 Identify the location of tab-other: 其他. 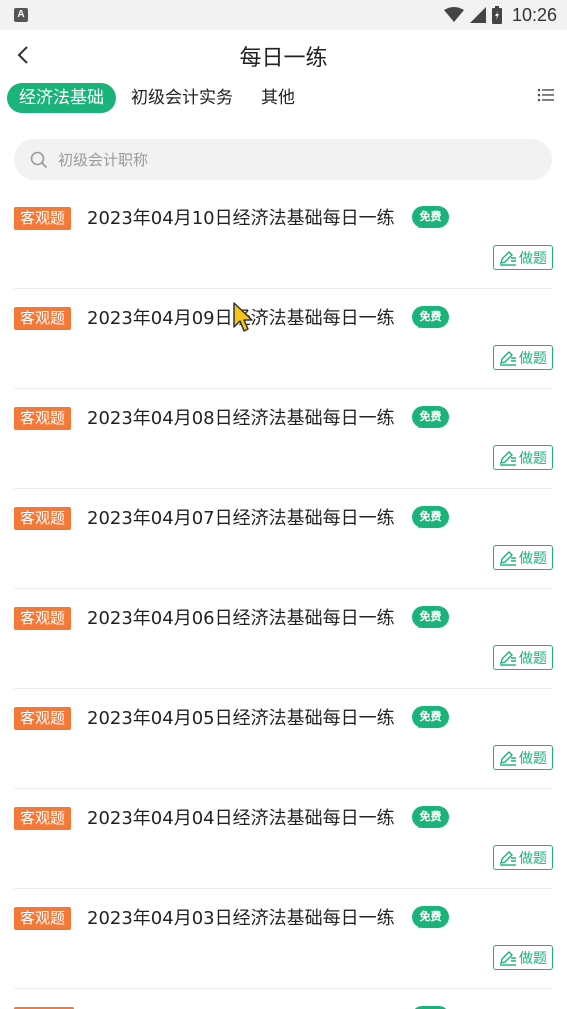
(278, 98).